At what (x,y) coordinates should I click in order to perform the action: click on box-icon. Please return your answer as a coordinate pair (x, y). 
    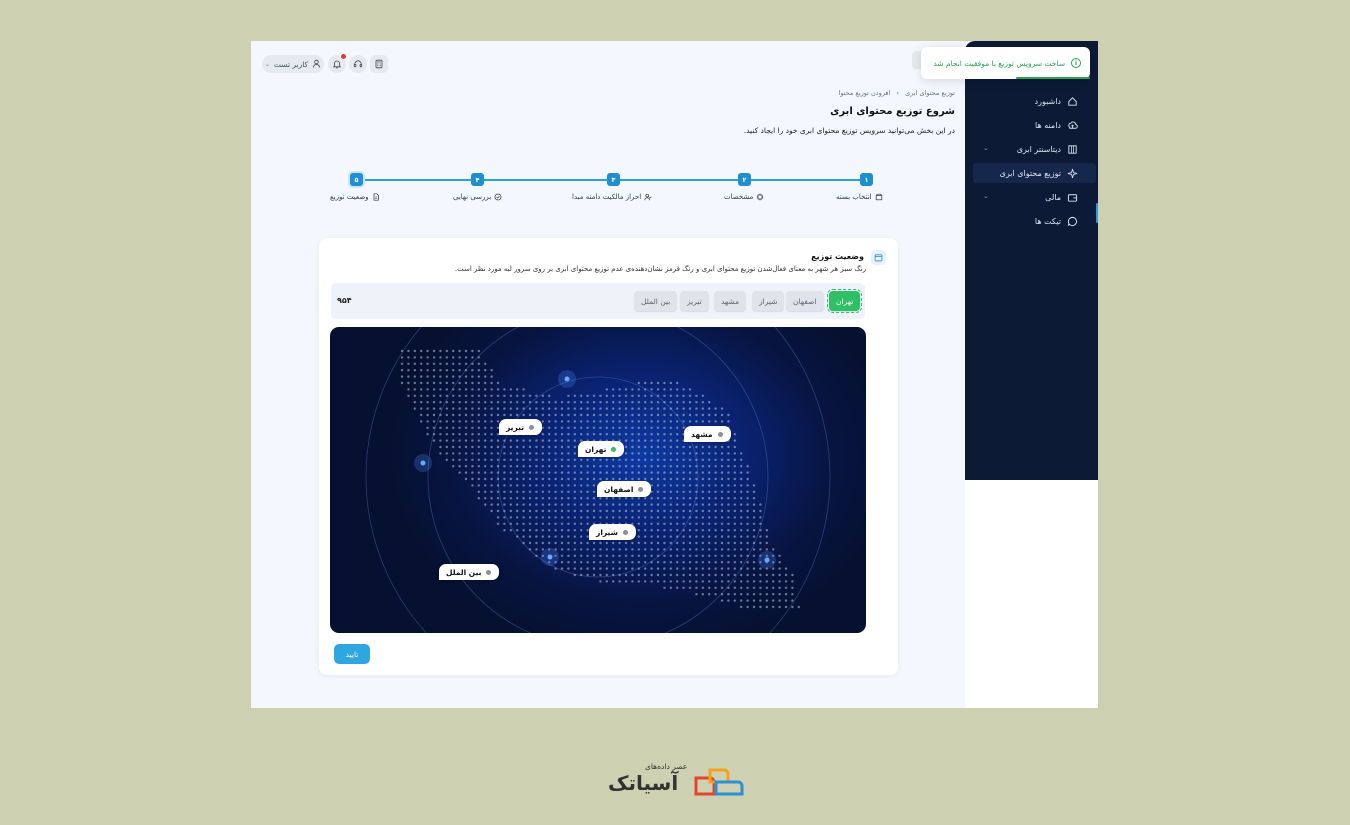
    Looking at the image, I should click on (878, 197).